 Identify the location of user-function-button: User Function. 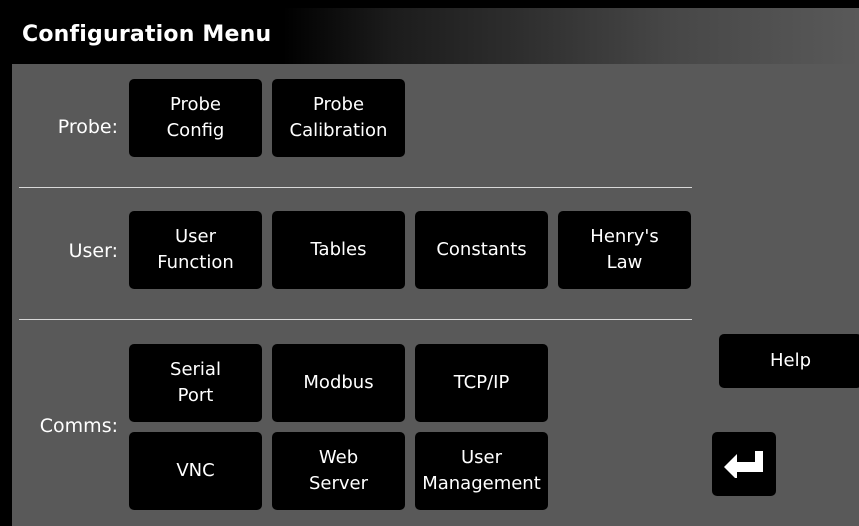
(195, 250).